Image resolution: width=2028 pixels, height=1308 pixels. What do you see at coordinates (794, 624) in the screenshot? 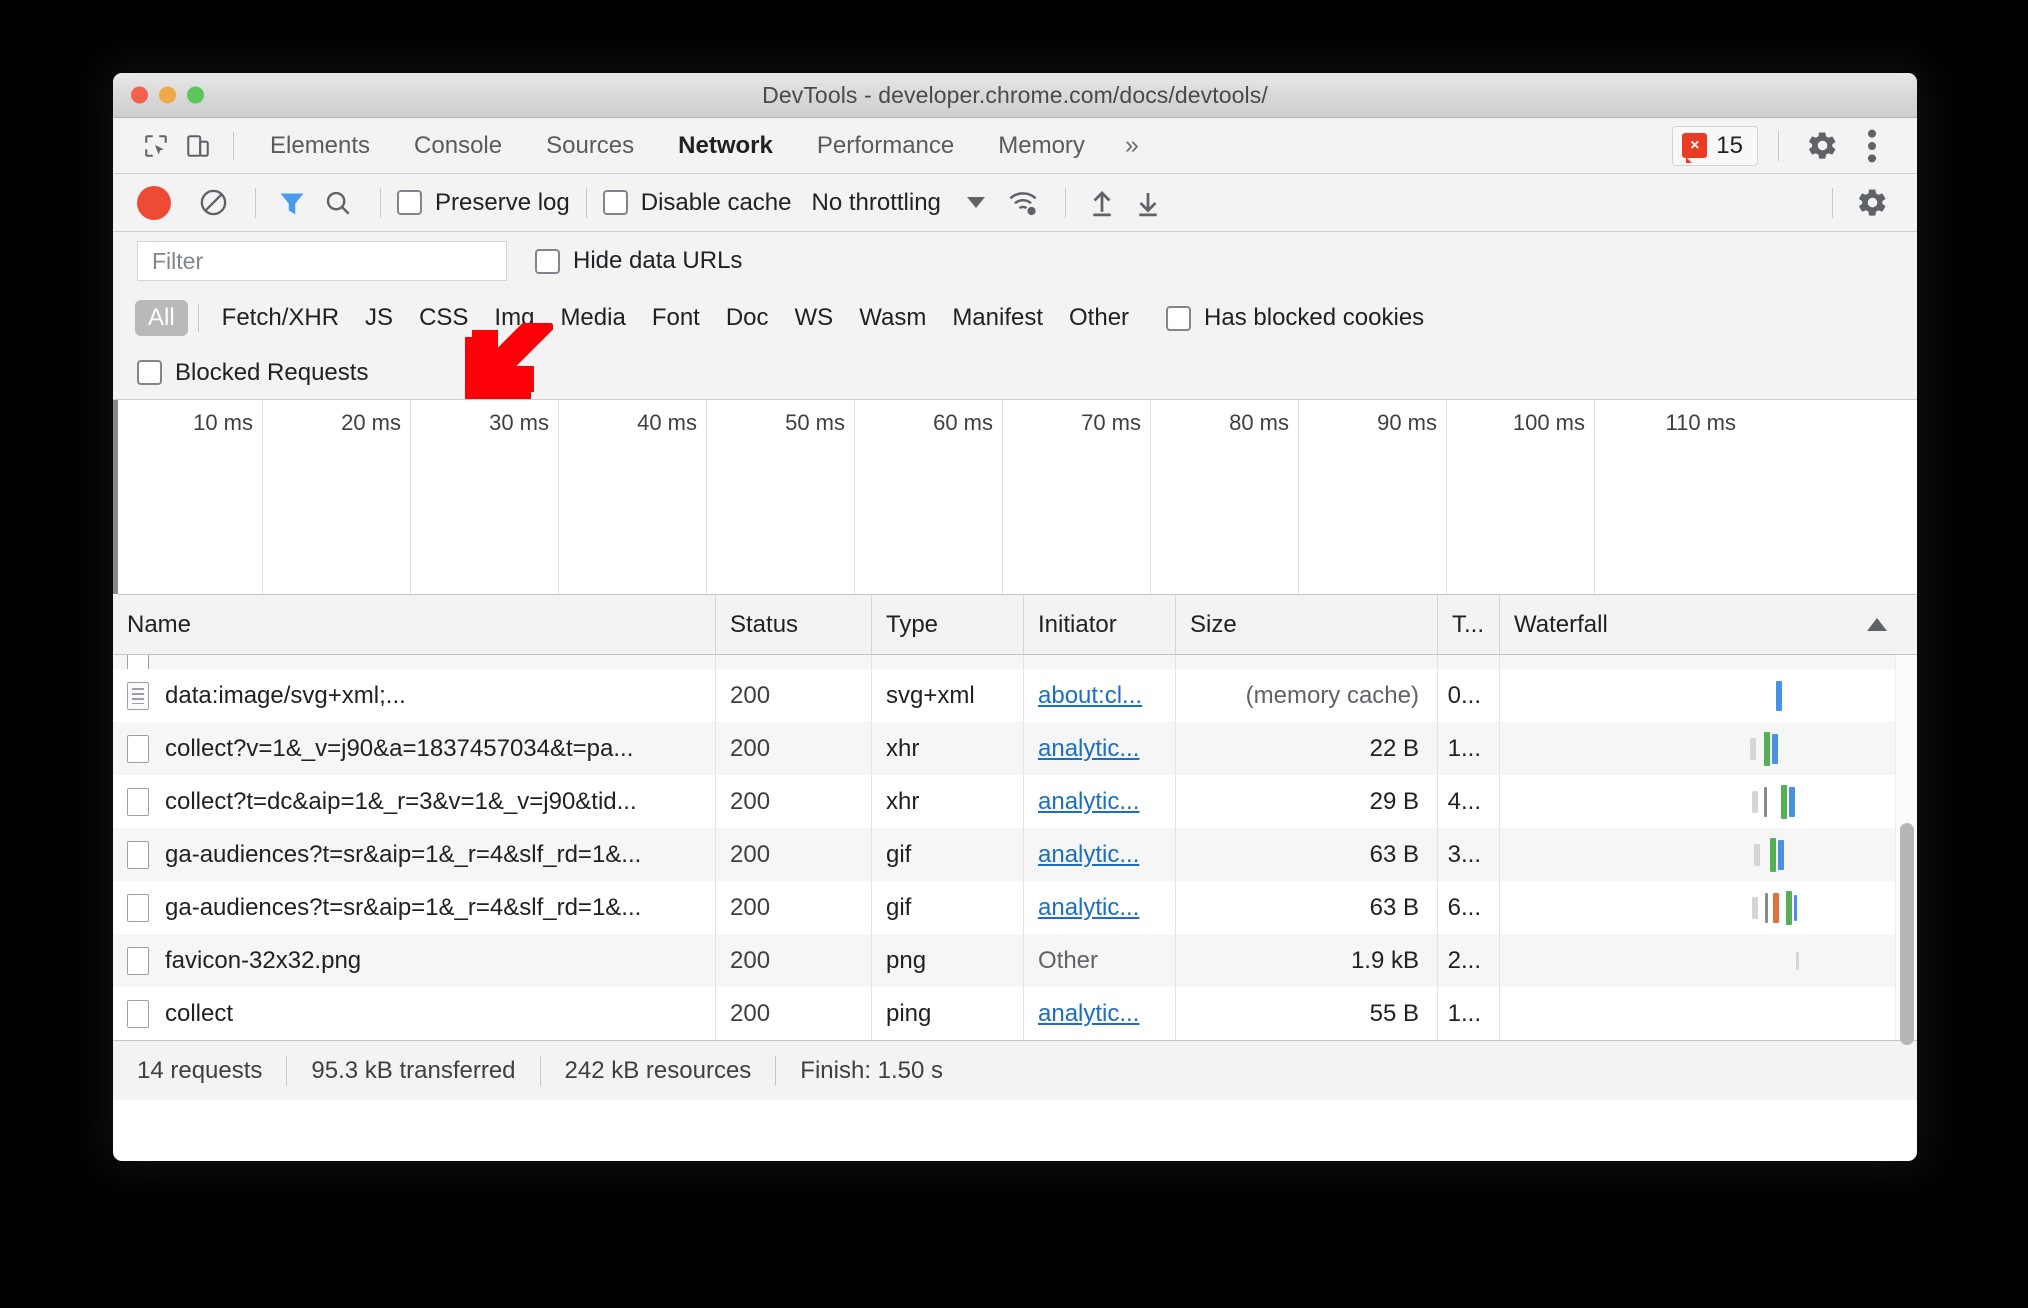
I see `column-header-status: Status` at bounding box center [794, 624].